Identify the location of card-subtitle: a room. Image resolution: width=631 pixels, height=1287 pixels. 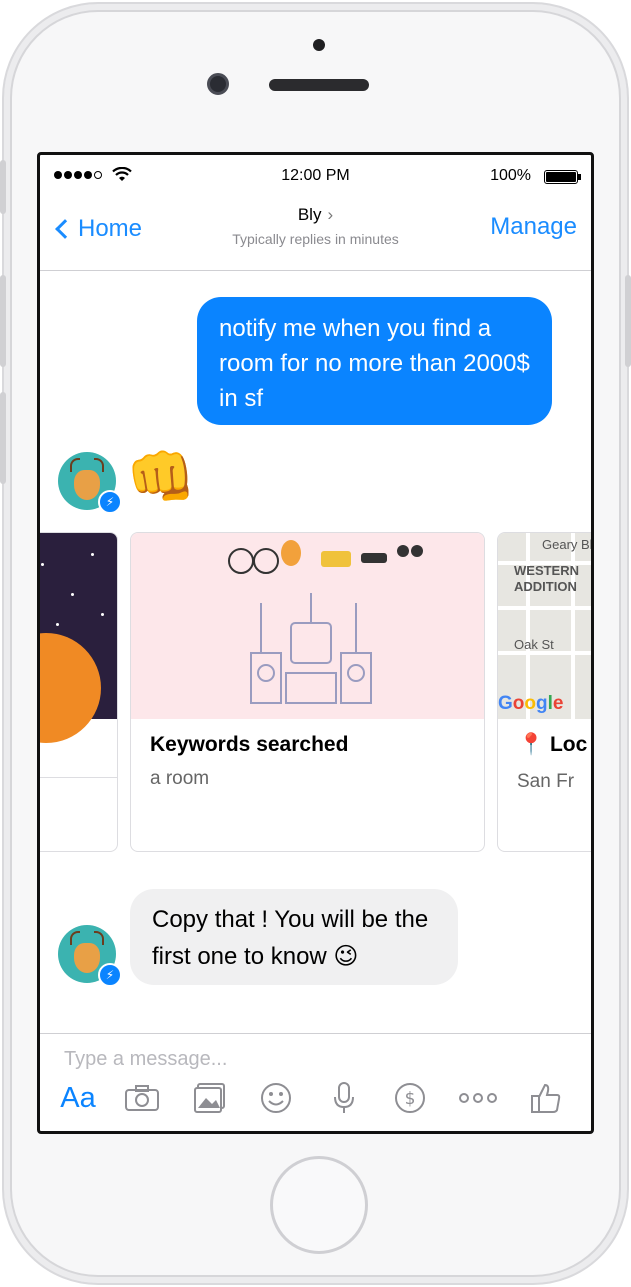
(180, 778).